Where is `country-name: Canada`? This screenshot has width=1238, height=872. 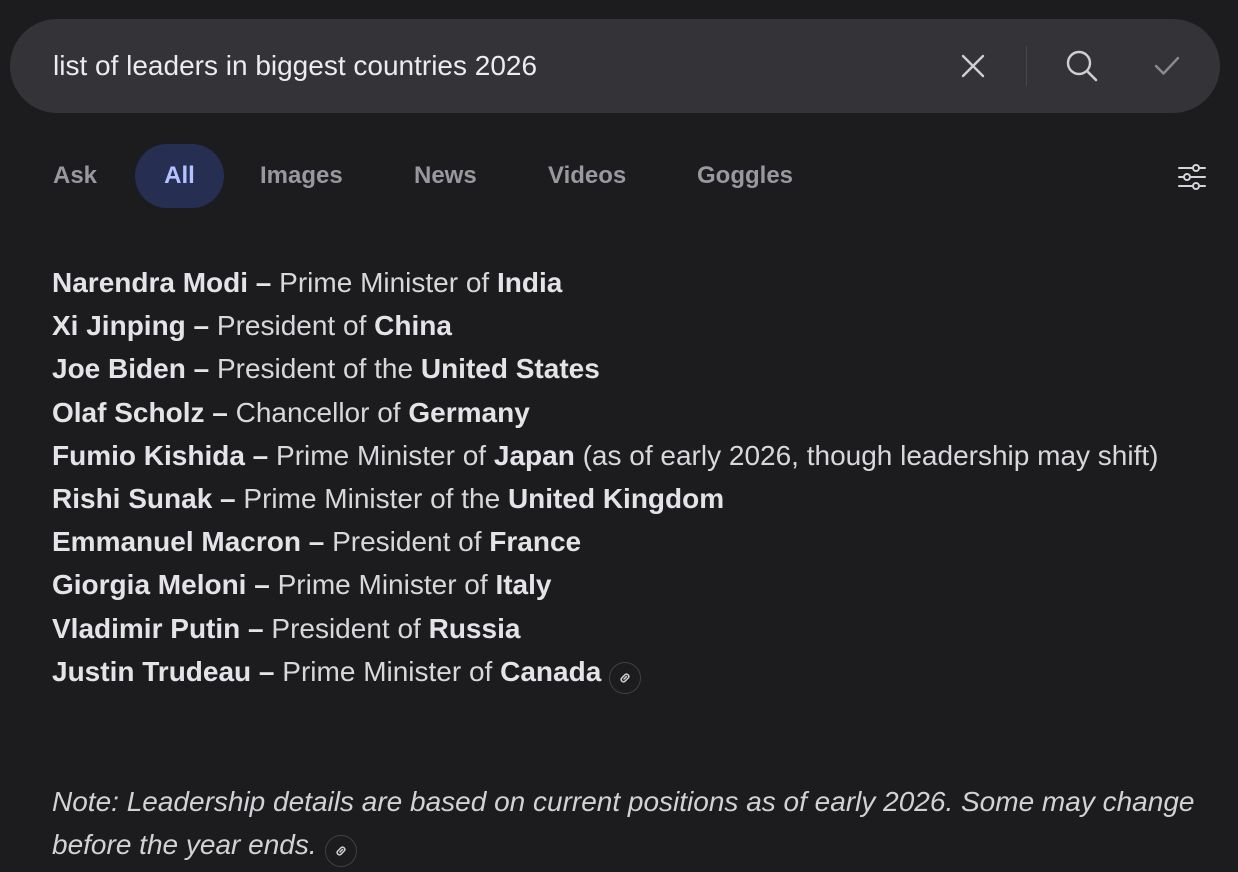
country-name: Canada is located at coordinates (551, 671).